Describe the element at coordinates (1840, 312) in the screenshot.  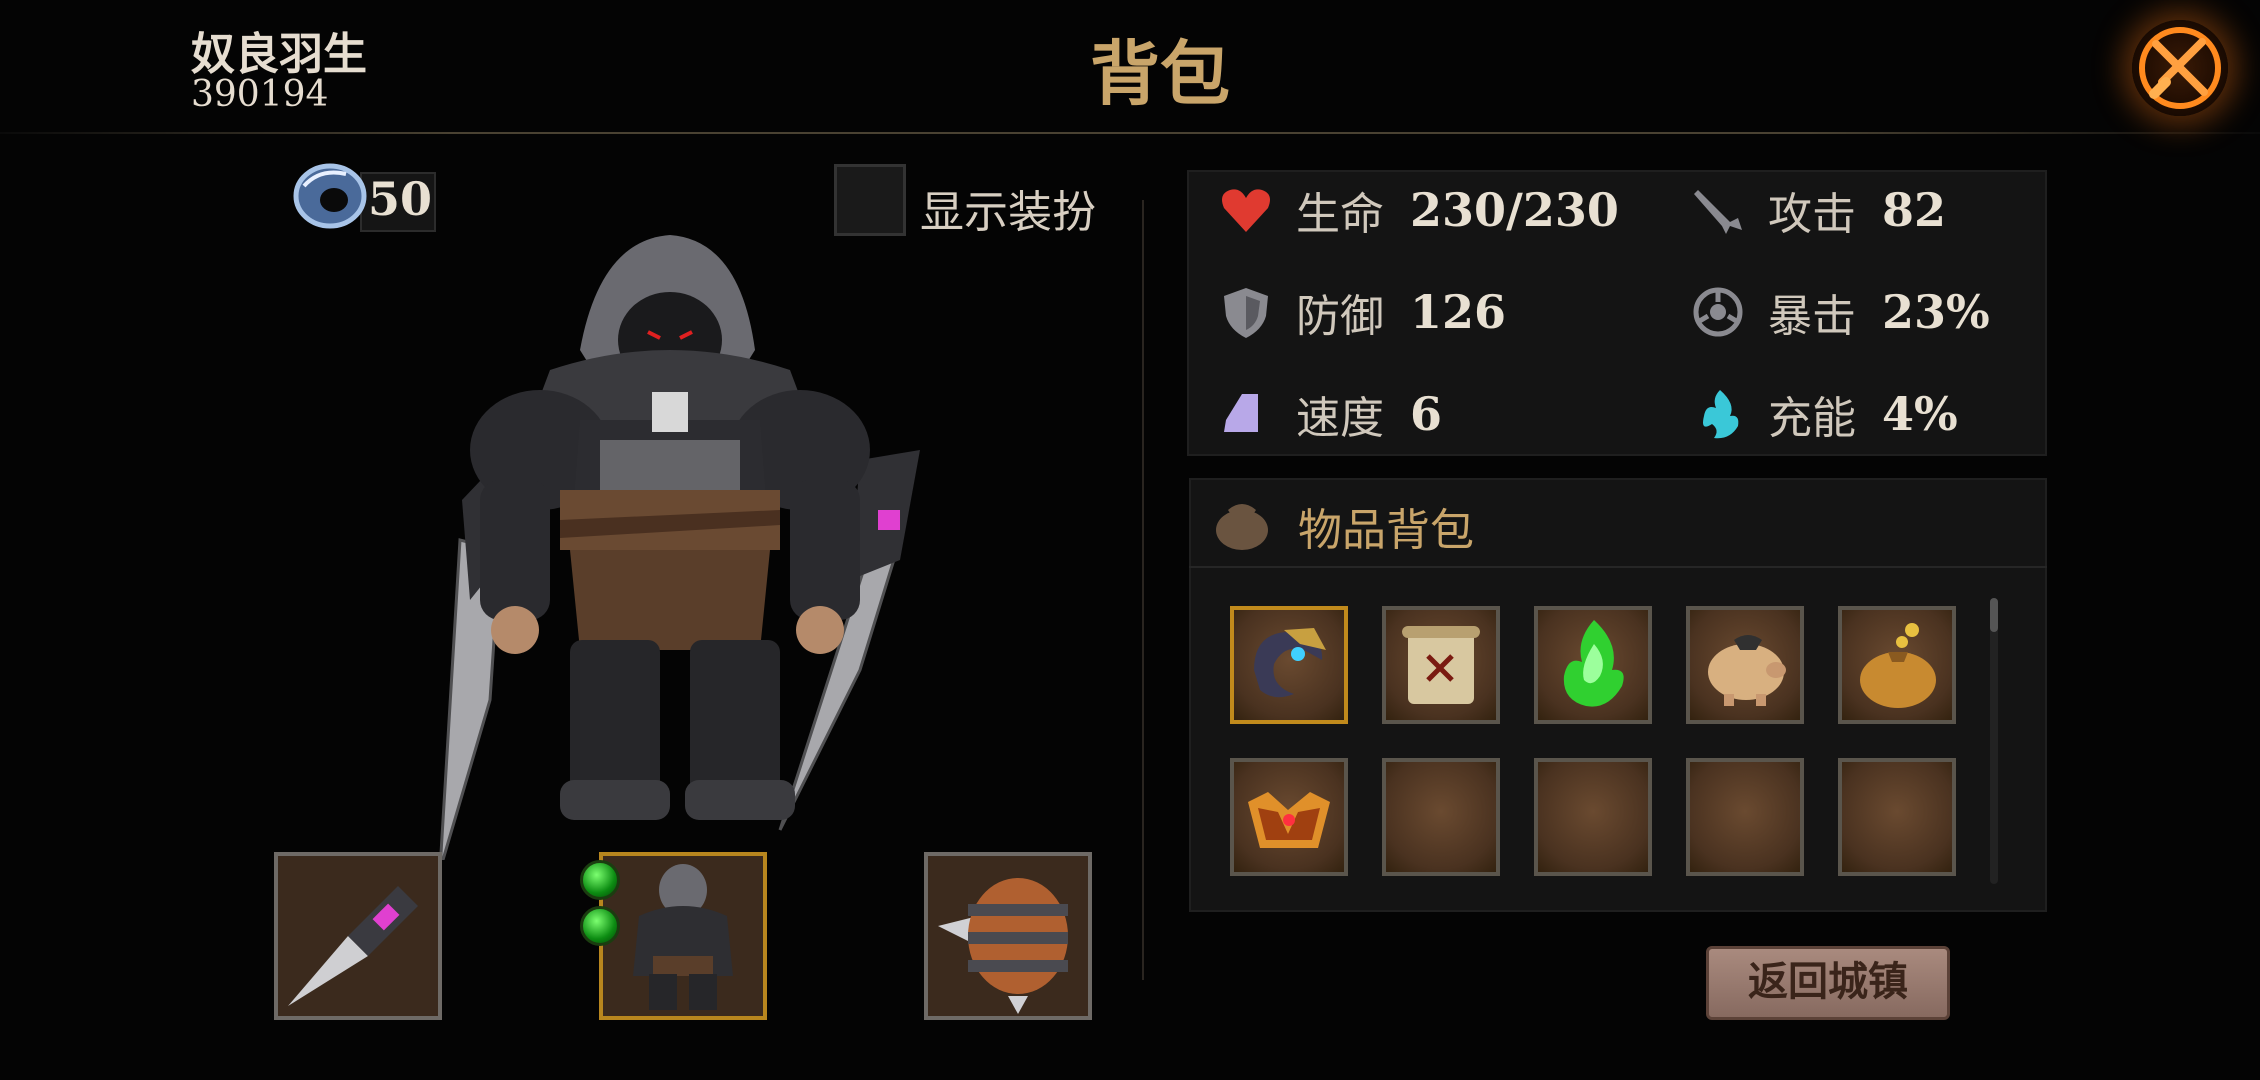
I see `stat-crit: 暴击 23%` at that location.